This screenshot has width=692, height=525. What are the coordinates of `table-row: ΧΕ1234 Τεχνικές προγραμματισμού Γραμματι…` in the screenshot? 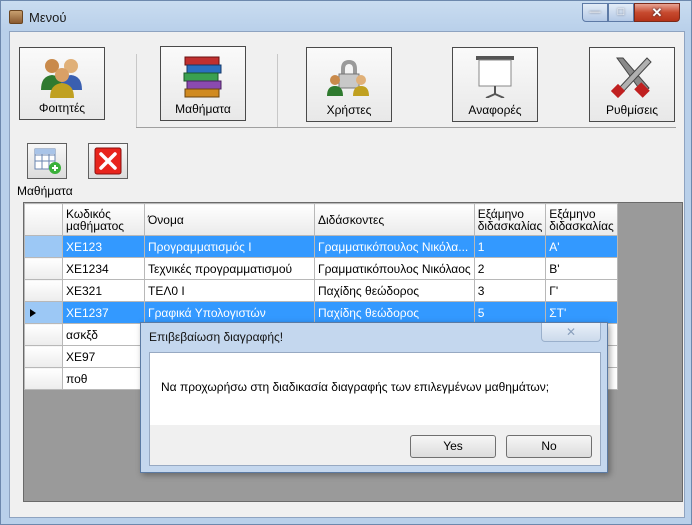 It's located at (321, 268).